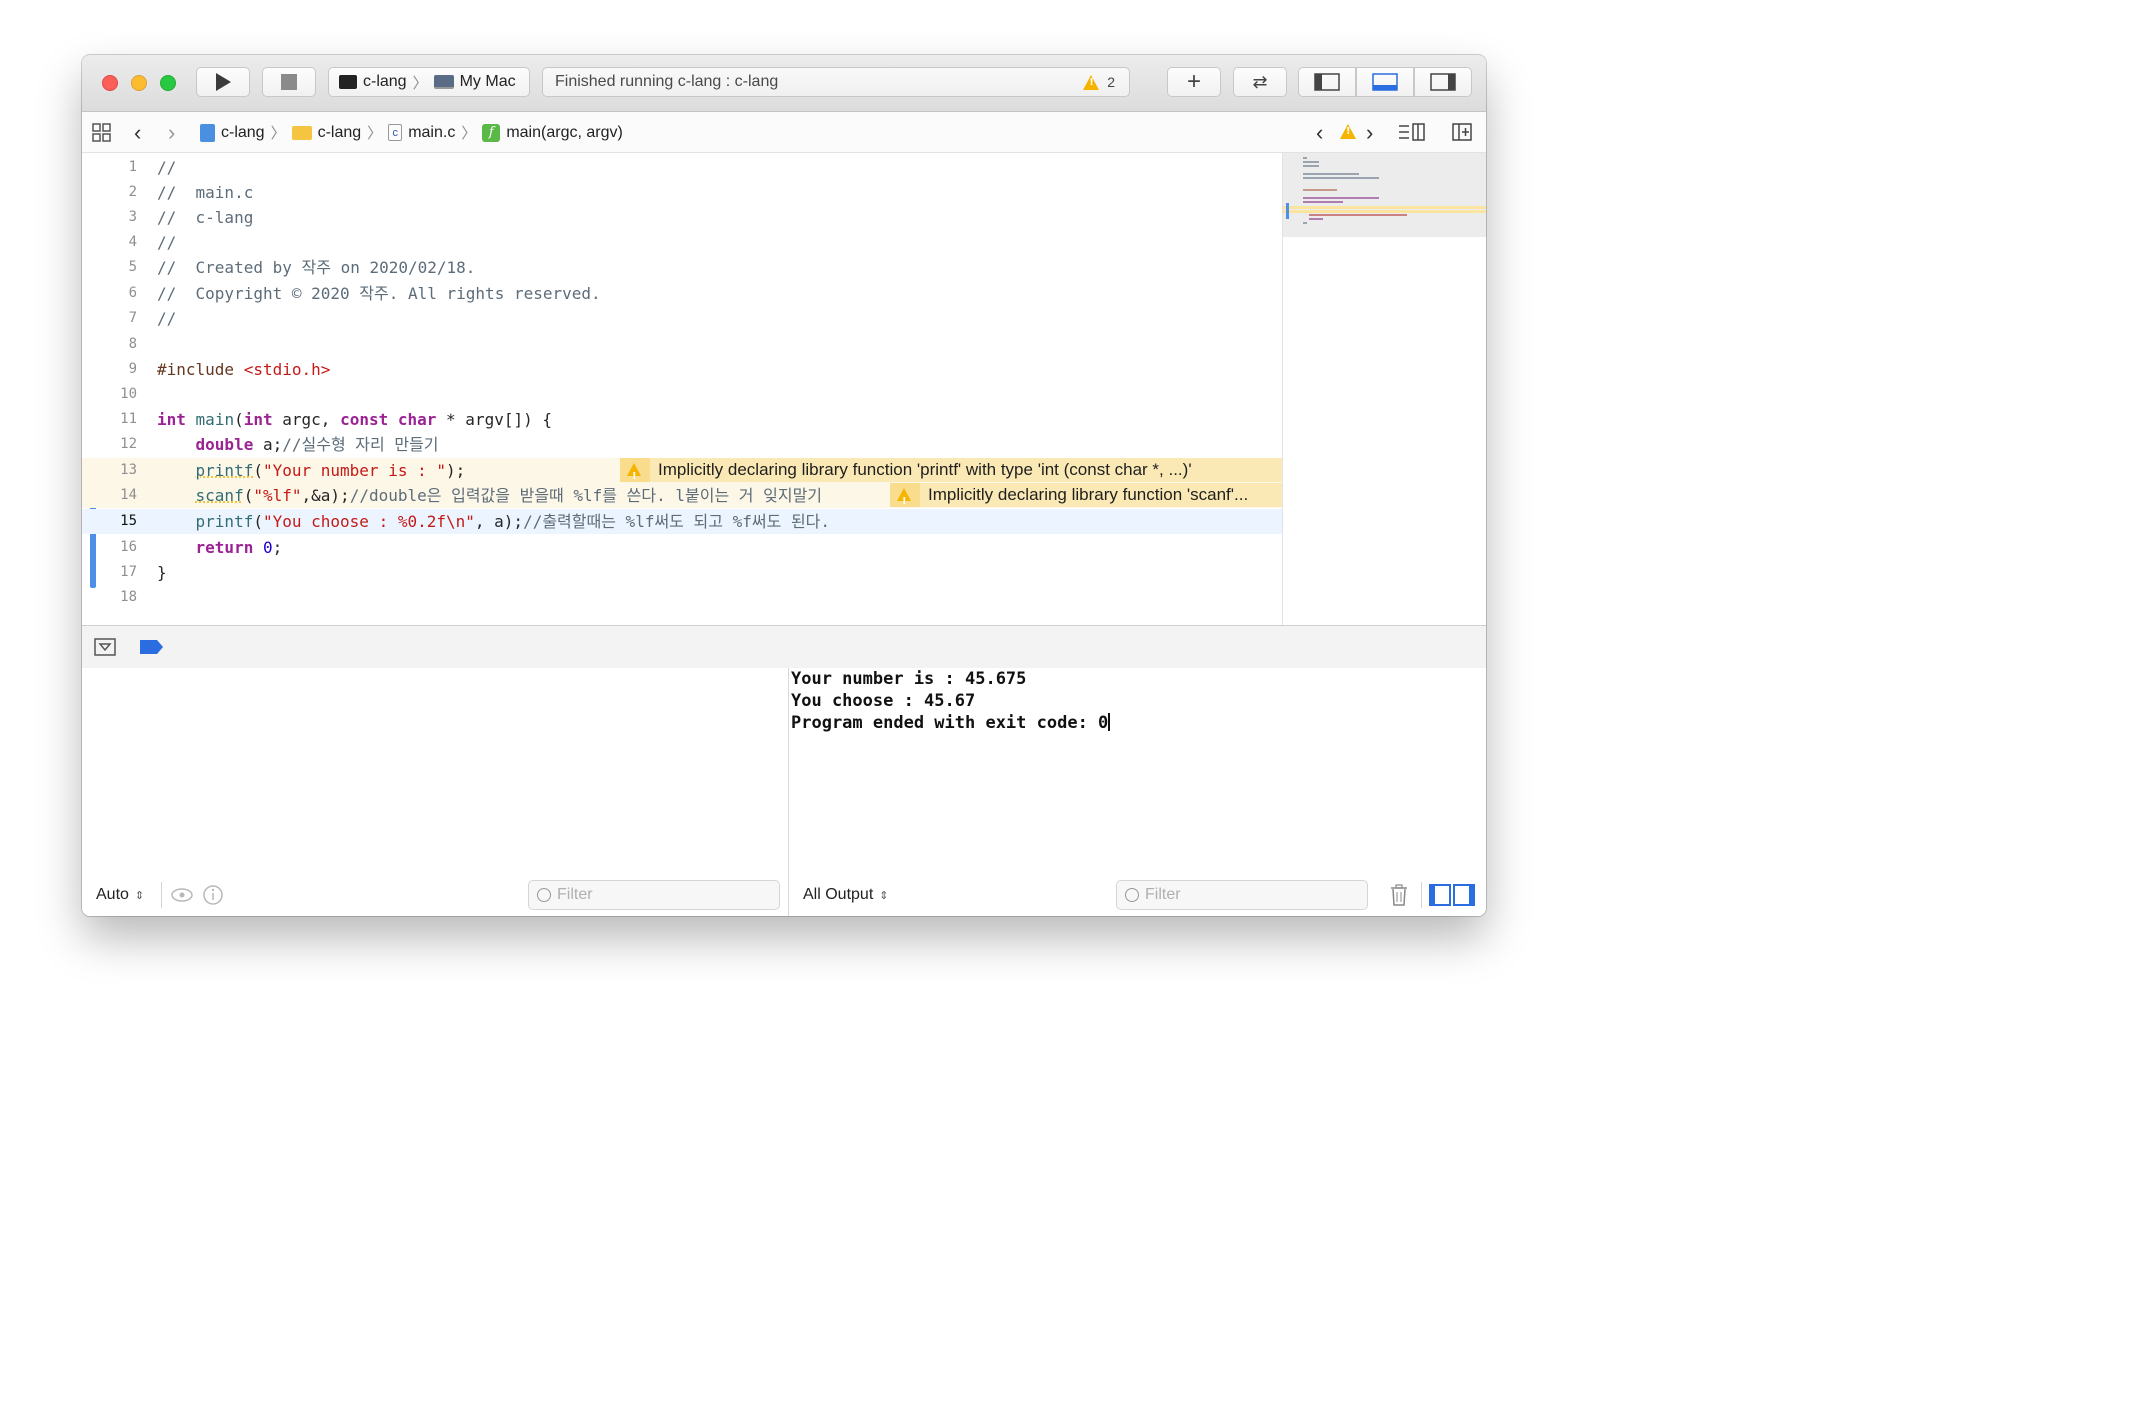 The image size is (2144, 1402). What do you see at coordinates (137, 133) in the screenshot?
I see `back-icon: ‹` at bounding box center [137, 133].